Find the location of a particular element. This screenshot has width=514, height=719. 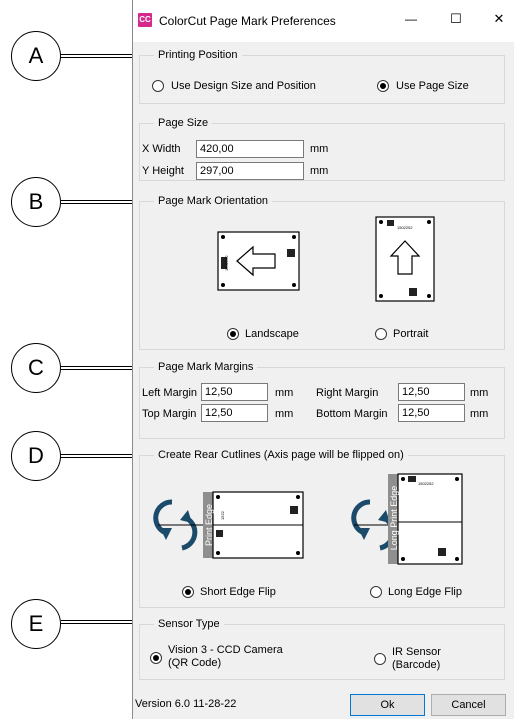

vision-label-line2: (QR Code) is located at coordinates (194, 663).